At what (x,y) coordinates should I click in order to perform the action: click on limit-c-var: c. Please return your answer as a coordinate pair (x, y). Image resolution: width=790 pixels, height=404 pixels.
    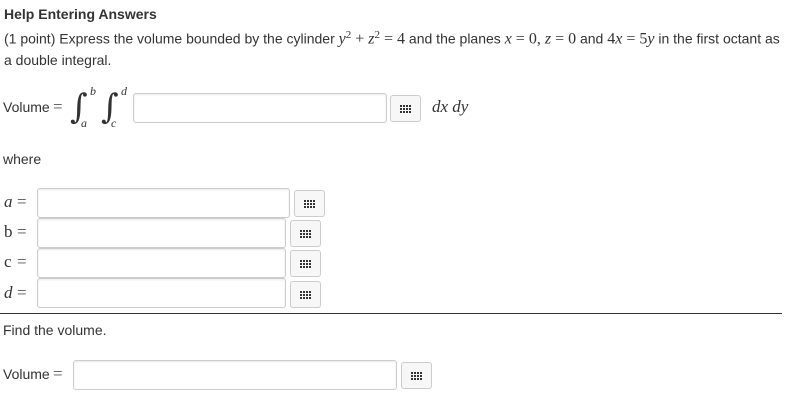
    Looking at the image, I should click on (8, 261).